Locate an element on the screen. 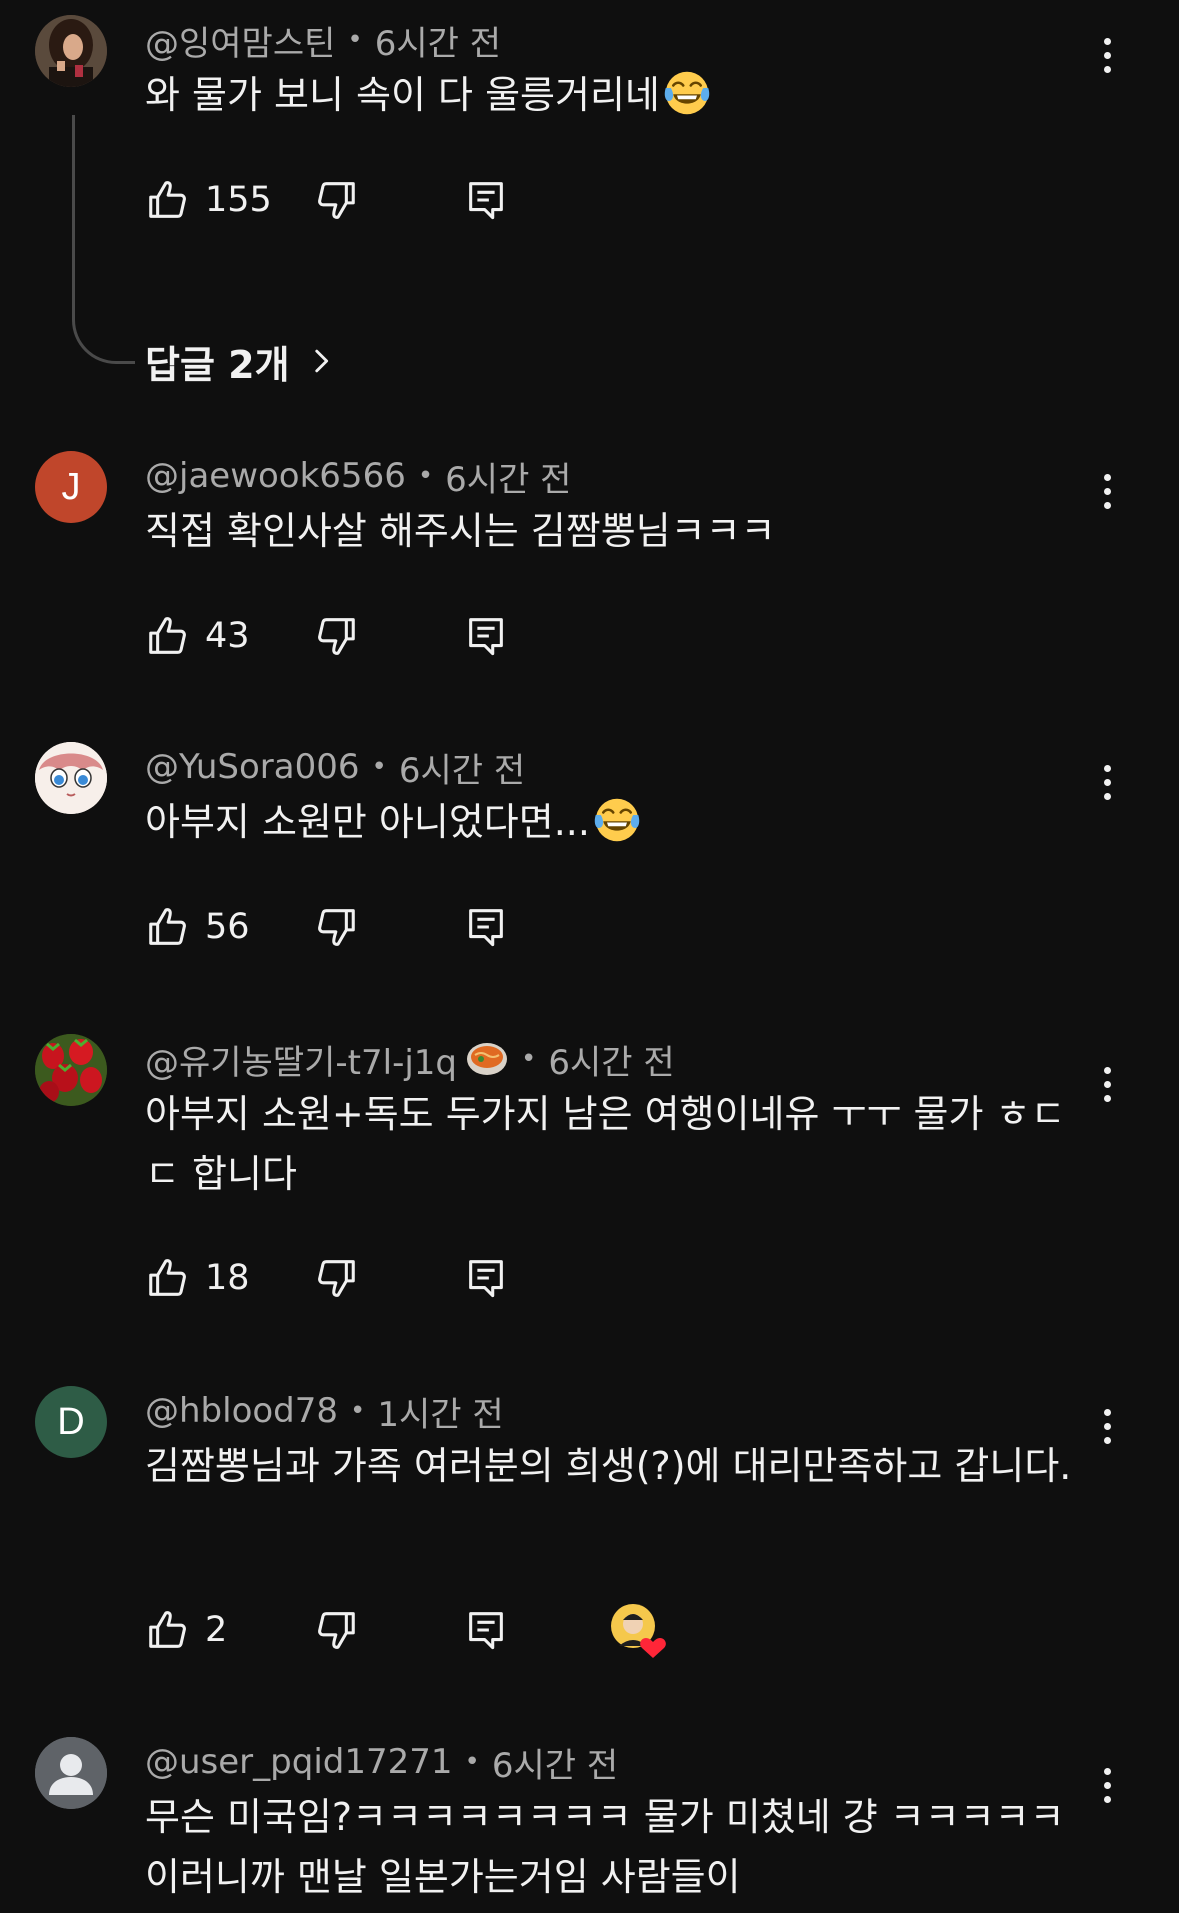 The image size is (1179, 1913). ramen-bowl-icon is located at coordinates (487, 1059).